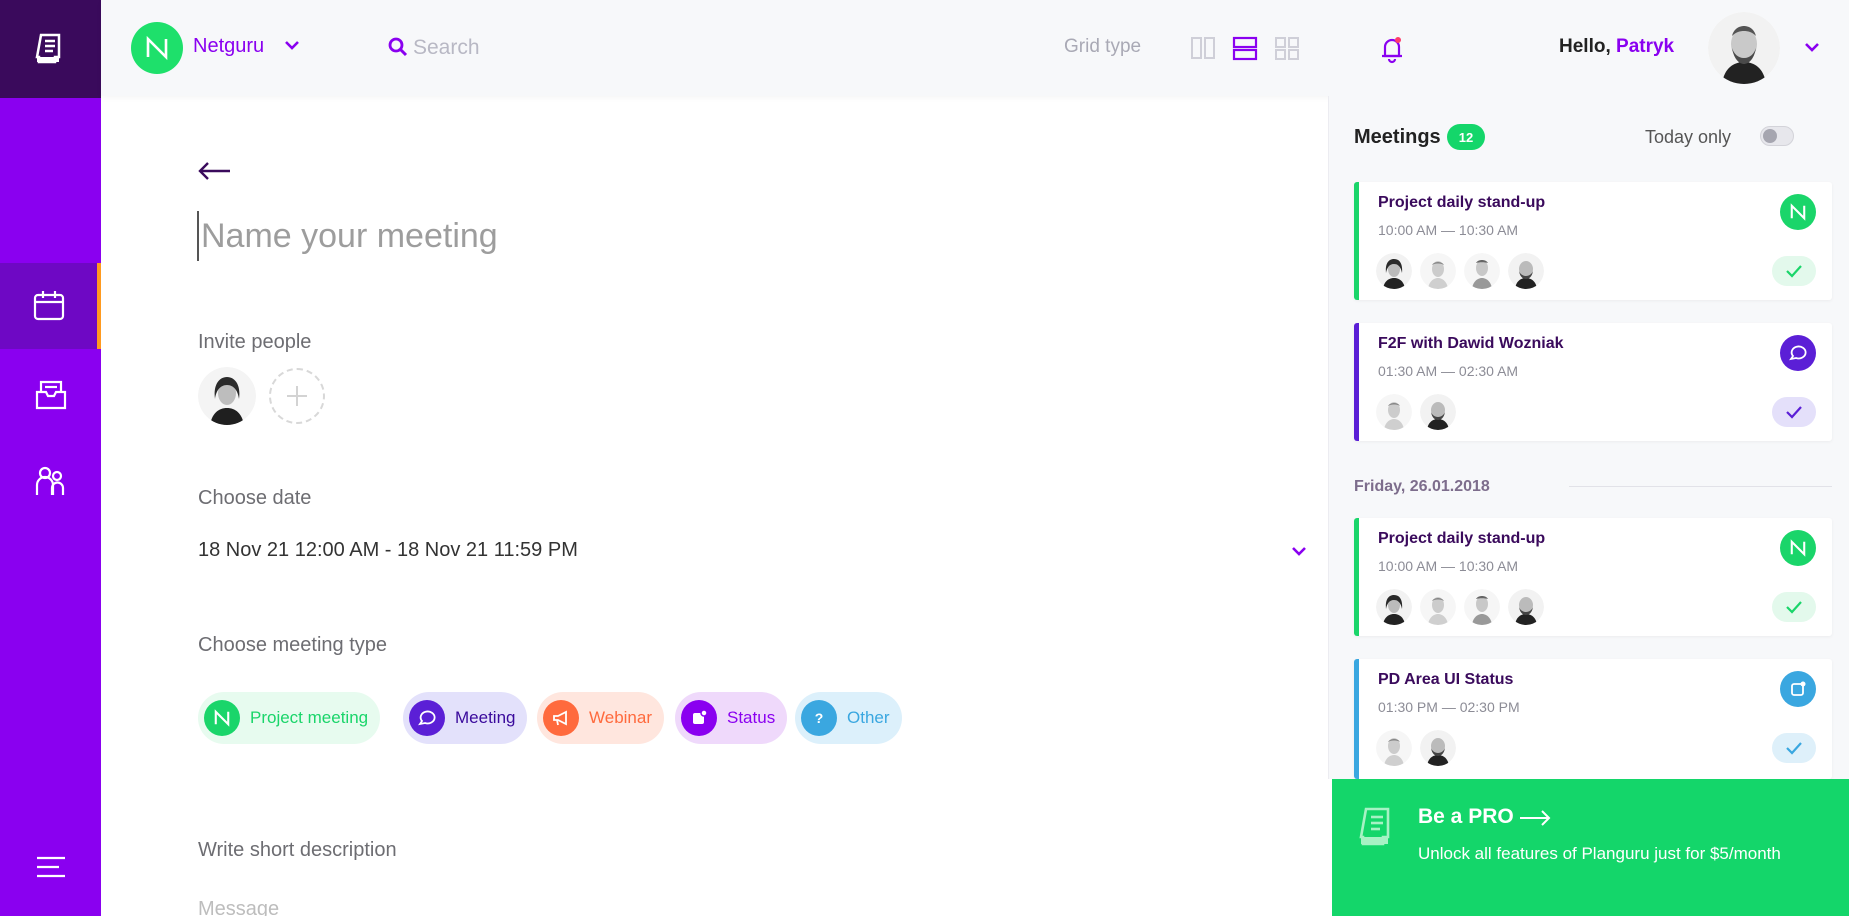 The width and height of the screenshot is (1849, 916). Describe the element at coordinates (1593, 719) in the screenshot. I see `meeting-card: PD Area UI Status 01:30 PM — 02:30 PM` at that location.